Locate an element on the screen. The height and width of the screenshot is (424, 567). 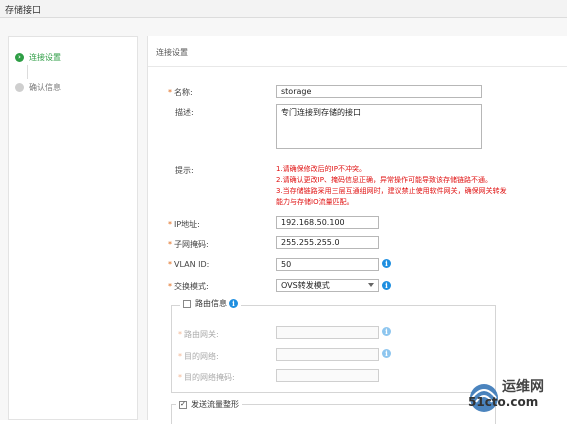
section-divider is located at coordinates (357, 66).